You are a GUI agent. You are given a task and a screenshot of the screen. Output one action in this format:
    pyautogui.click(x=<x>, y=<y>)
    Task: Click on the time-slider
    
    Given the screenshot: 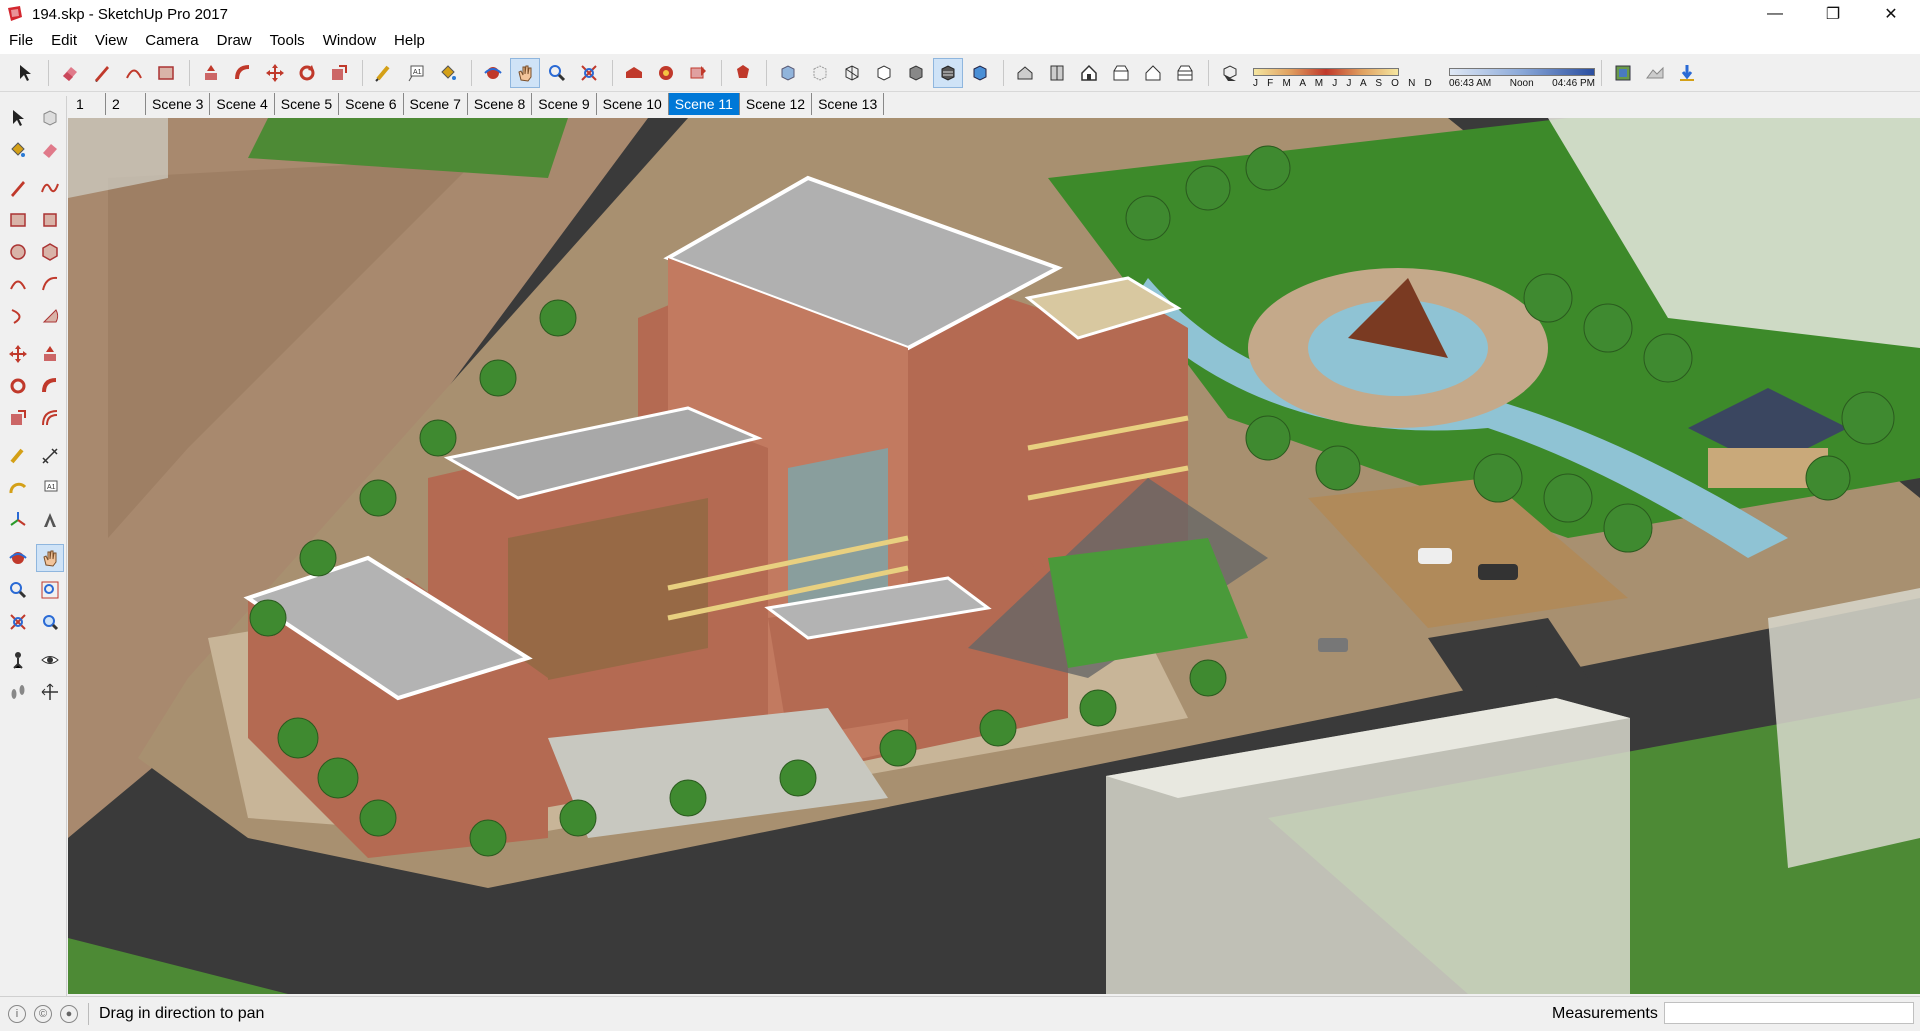 What is the action you would take?
    pyautogui.click(x=1521, y=71)
    